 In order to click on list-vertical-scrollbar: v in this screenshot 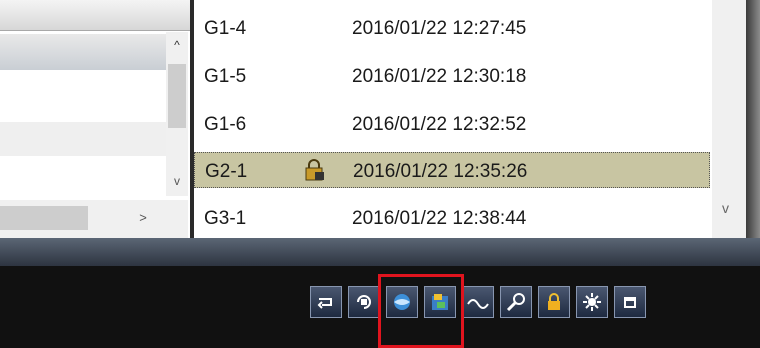, I will do `click(729, 119)`.